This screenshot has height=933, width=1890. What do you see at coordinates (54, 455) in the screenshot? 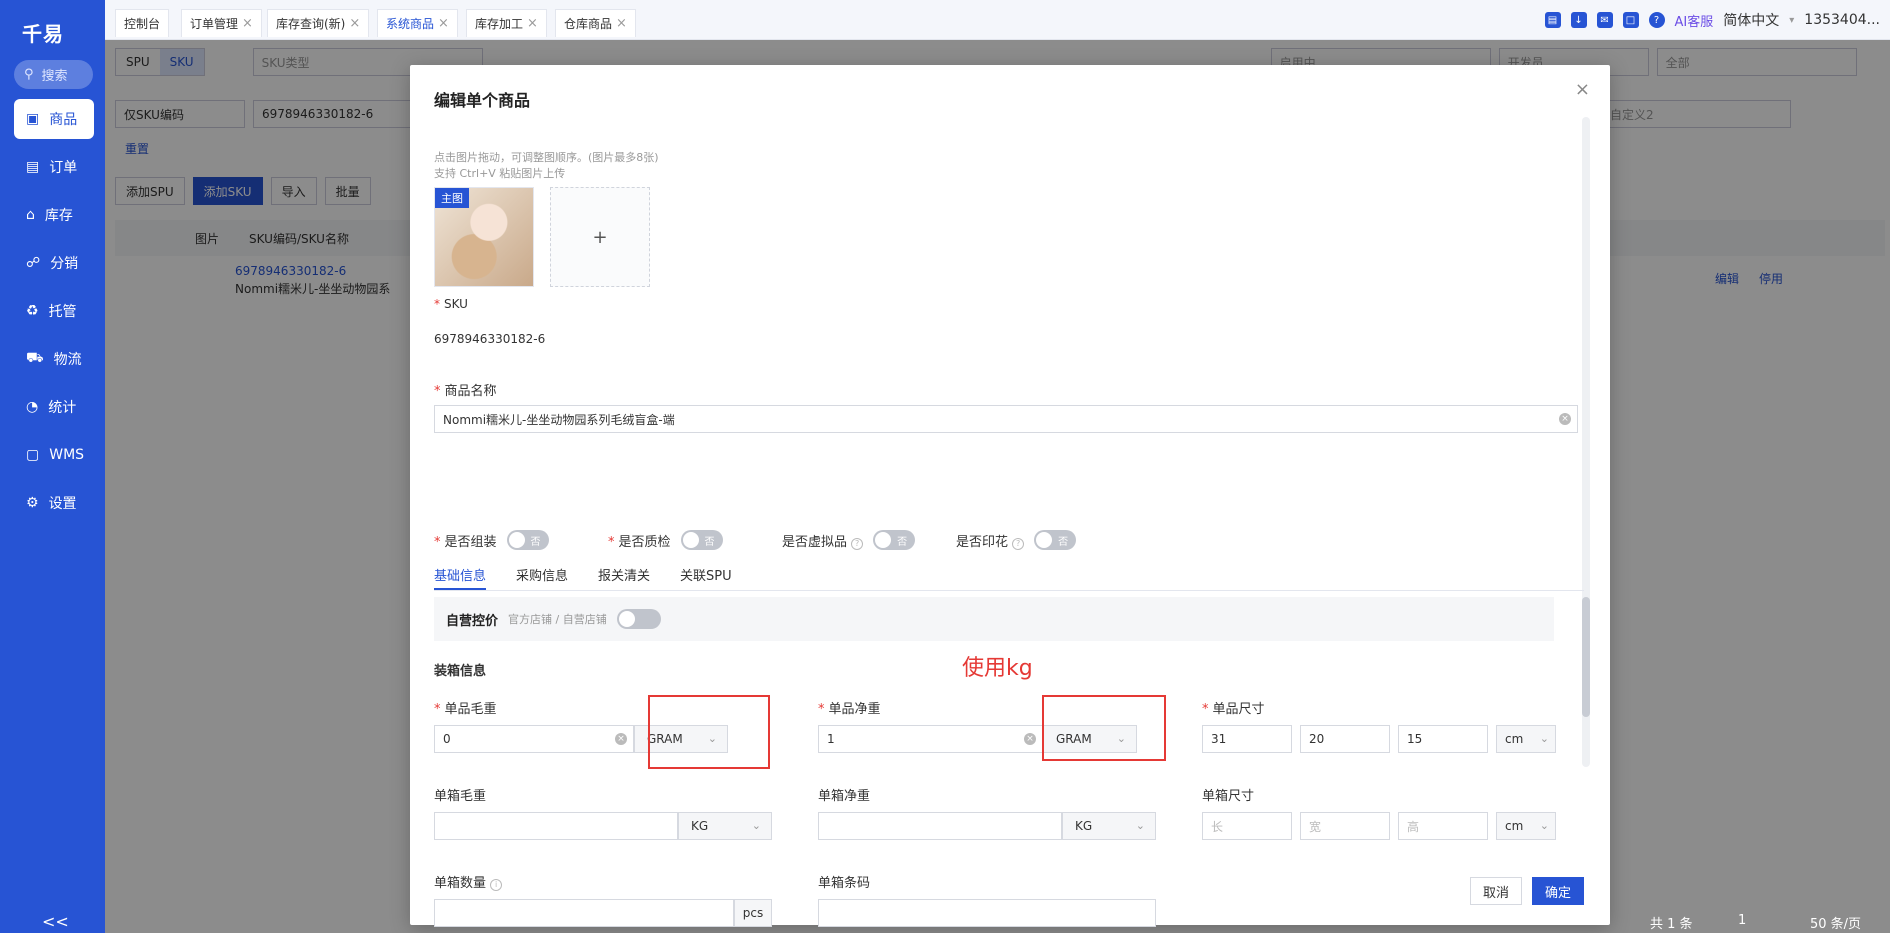
I see `sidebar-item-wms: ▢ WMS` at bounding box center [54, 455].